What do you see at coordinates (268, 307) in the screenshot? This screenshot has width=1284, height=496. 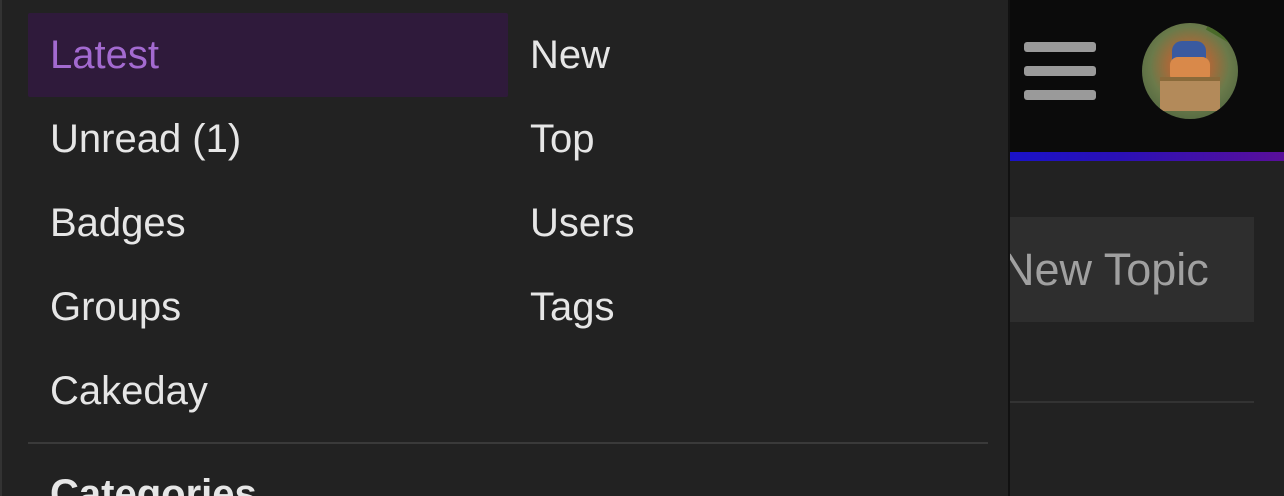 I see `menu-item-groups: Groups` at bounding box center [268, 307].